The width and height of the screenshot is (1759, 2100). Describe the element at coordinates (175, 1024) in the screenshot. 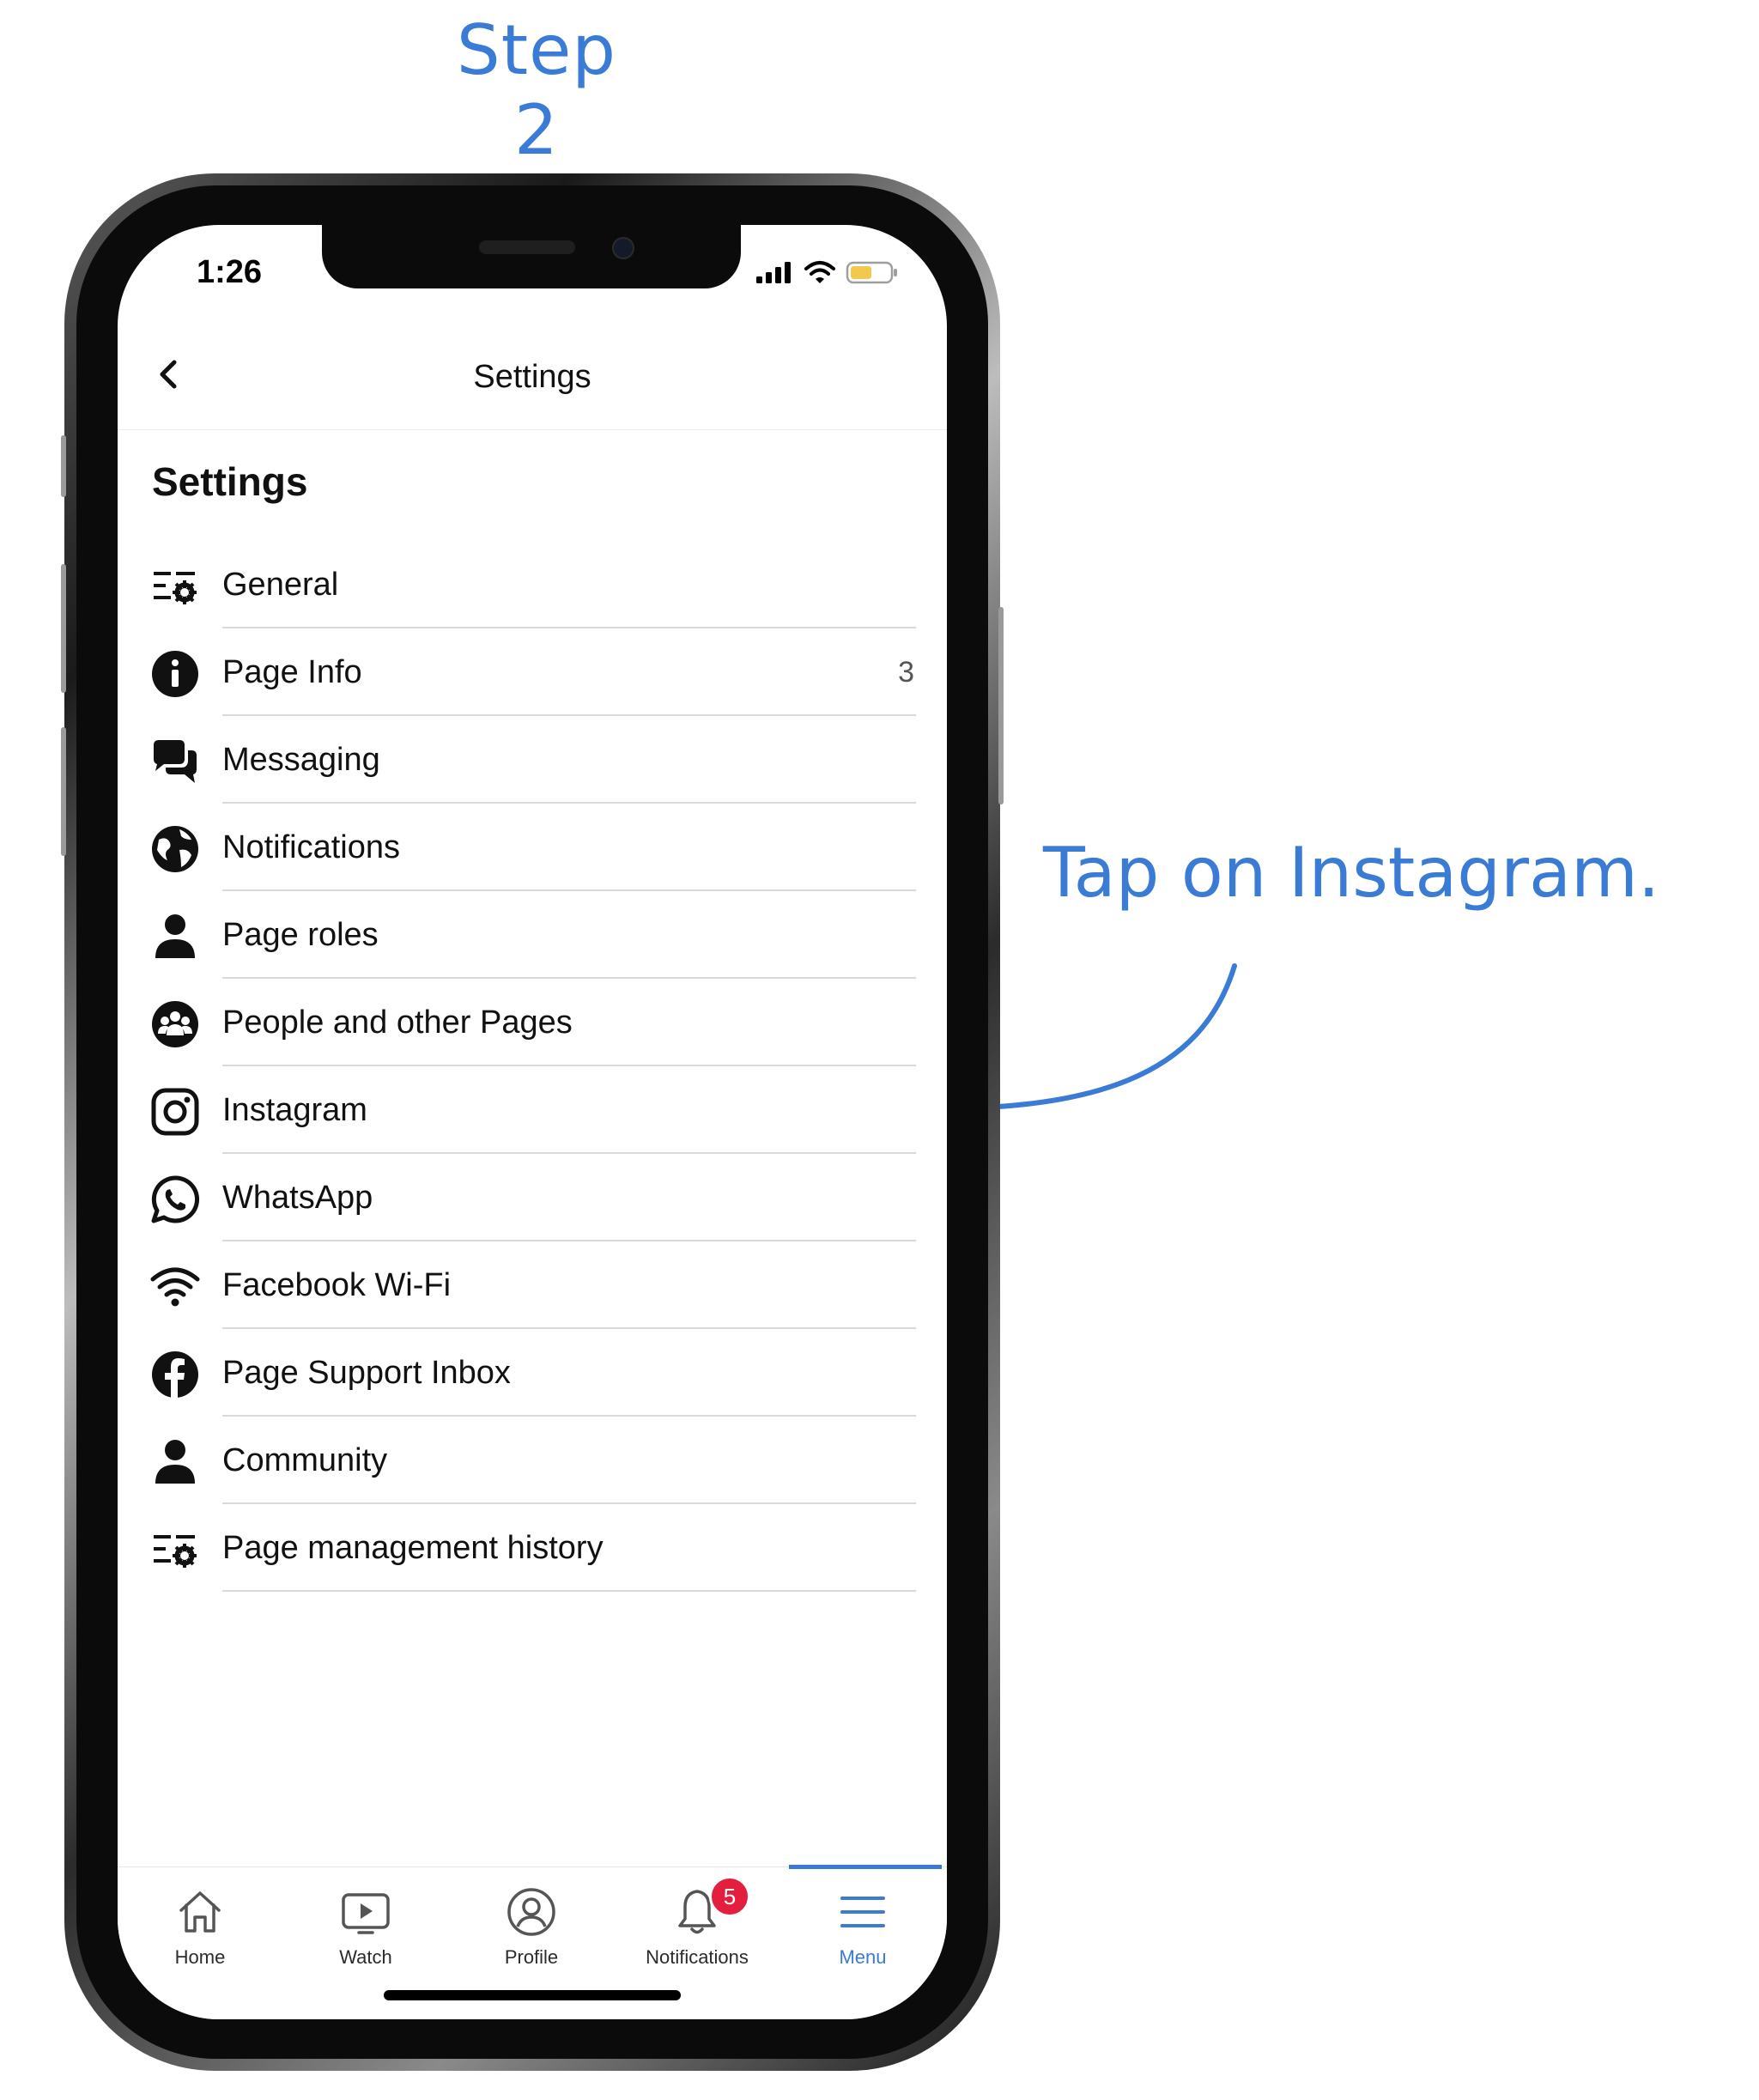

I see `group-icon` at that location.